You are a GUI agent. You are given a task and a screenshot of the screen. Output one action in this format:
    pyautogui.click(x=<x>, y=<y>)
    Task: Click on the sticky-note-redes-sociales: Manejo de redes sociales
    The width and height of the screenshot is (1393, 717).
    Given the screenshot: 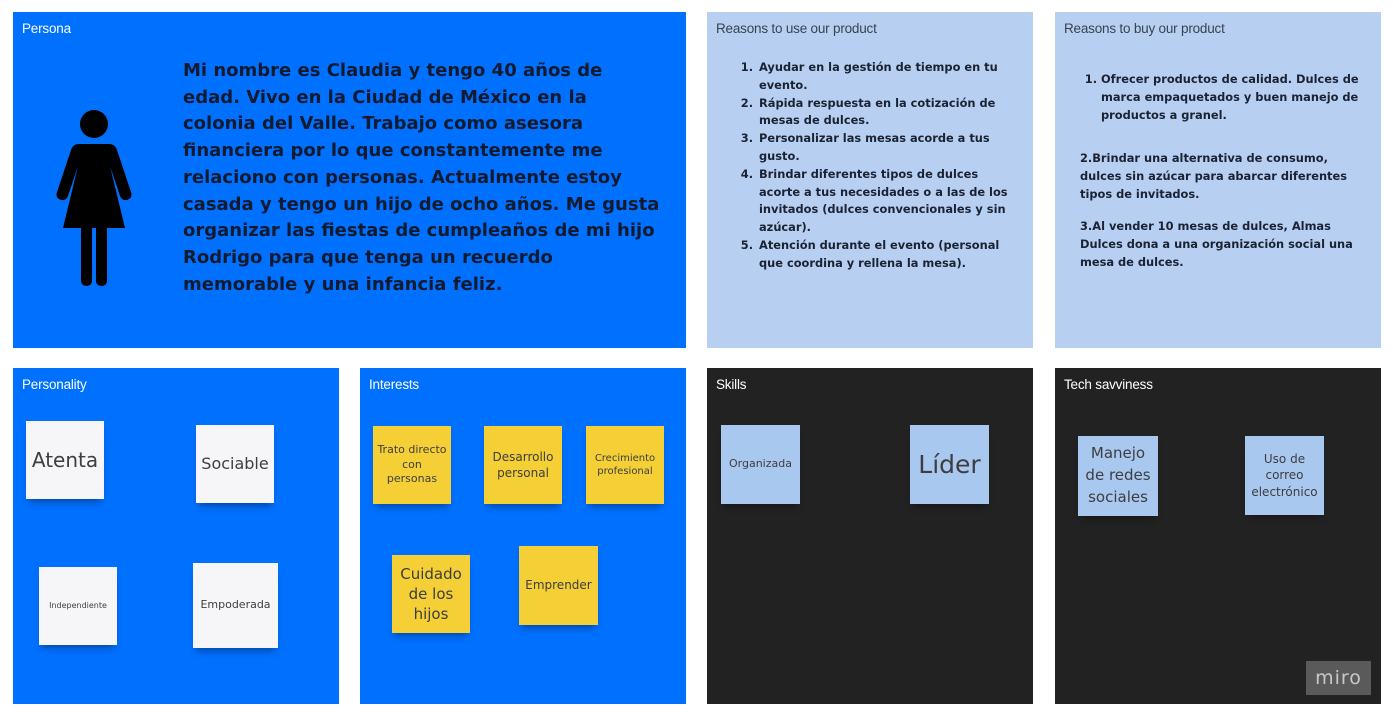 What is the action you would take?
    pyautogui.click(x=1118, y=476)
    